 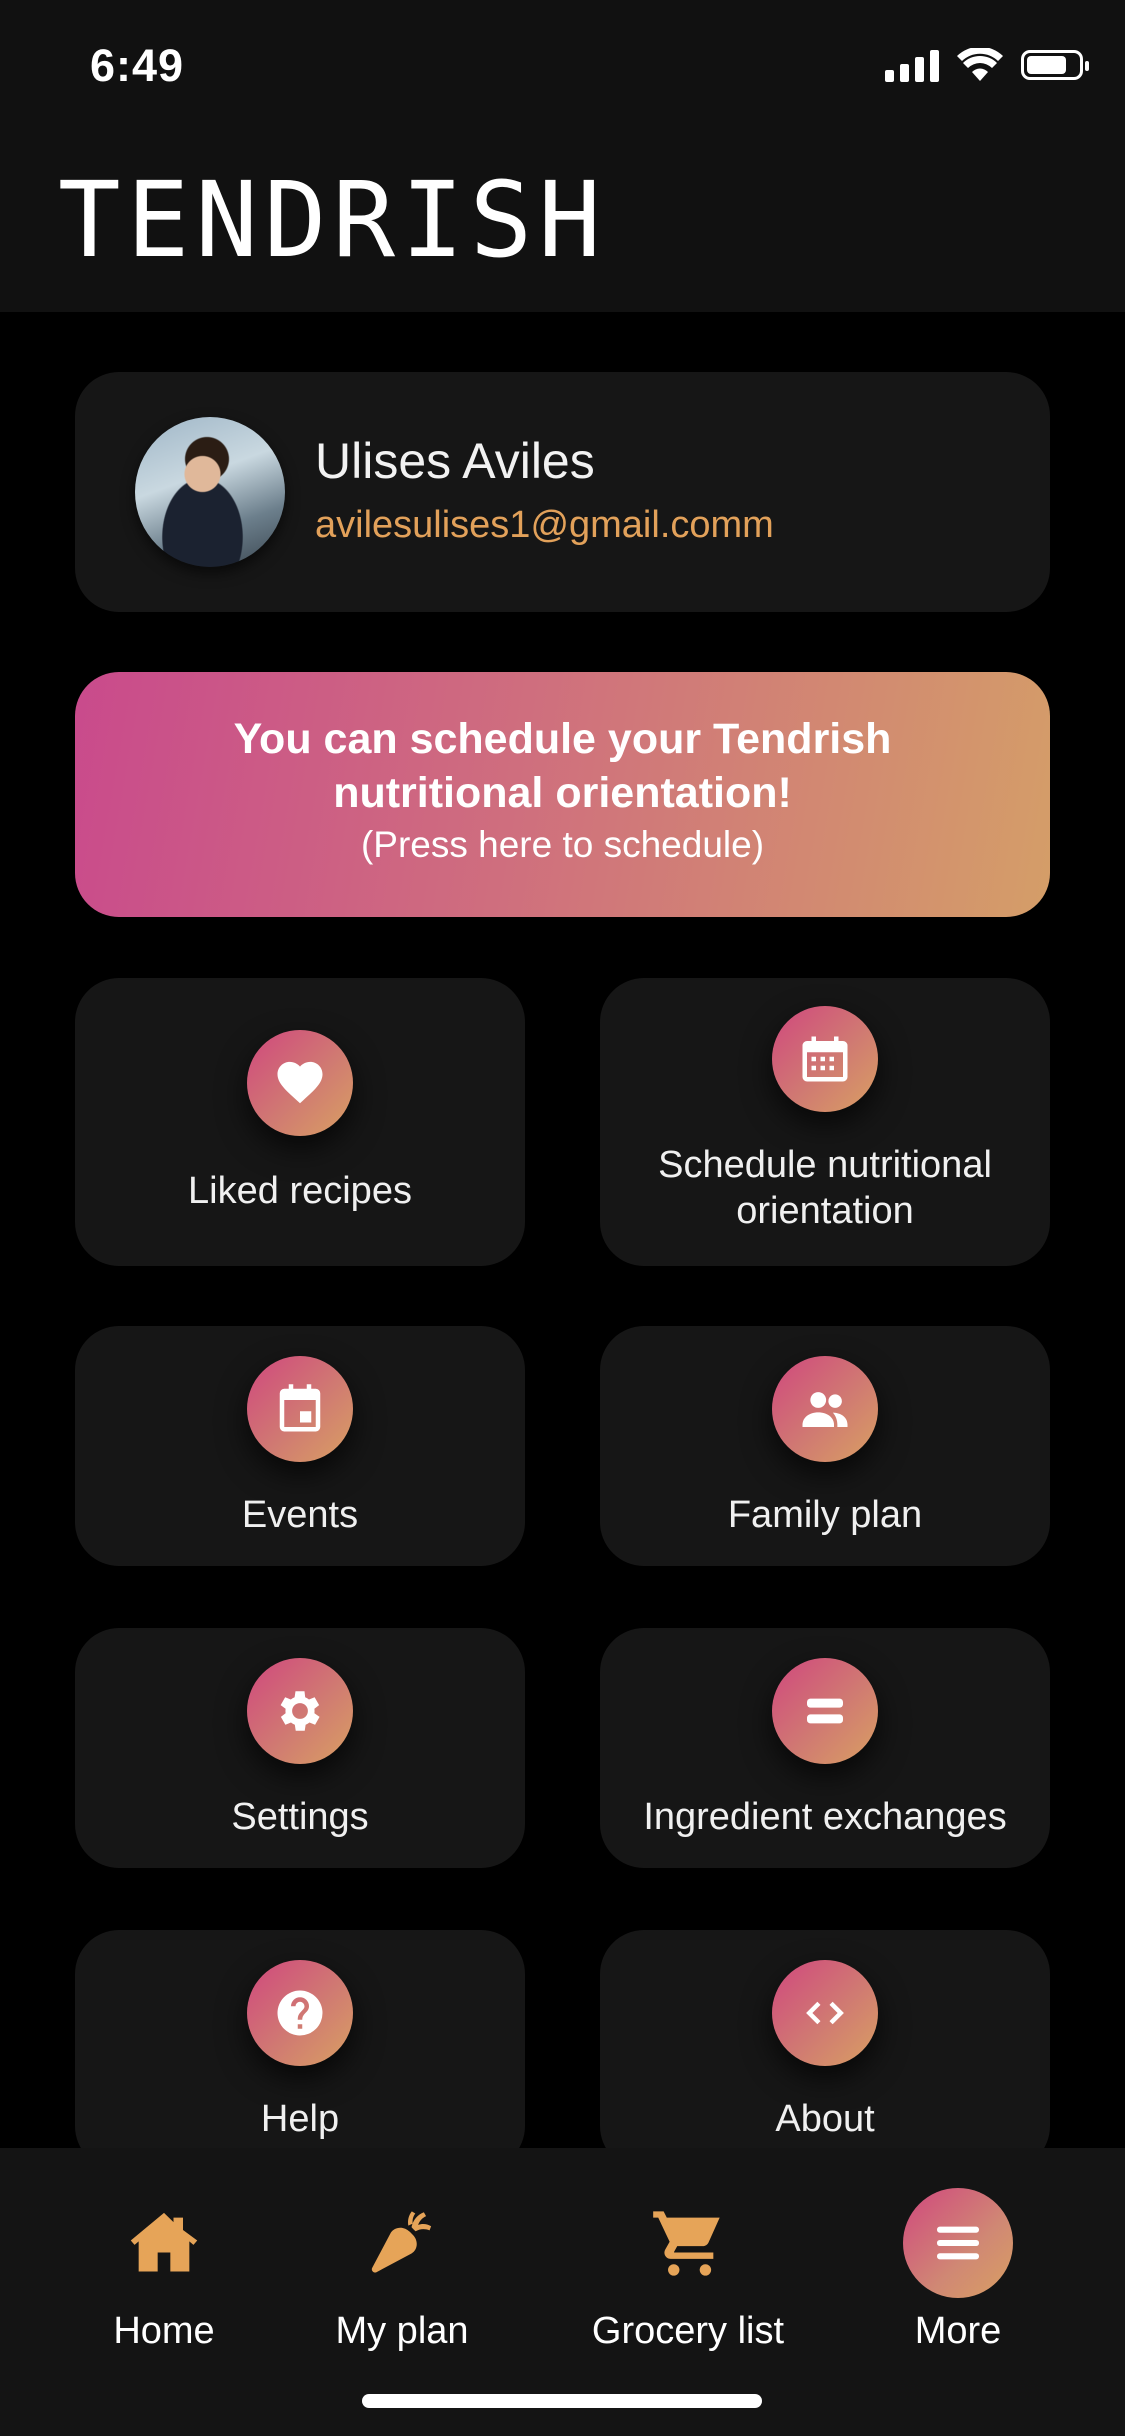 I want to click on people-icon, so click(x=825, y=1409).